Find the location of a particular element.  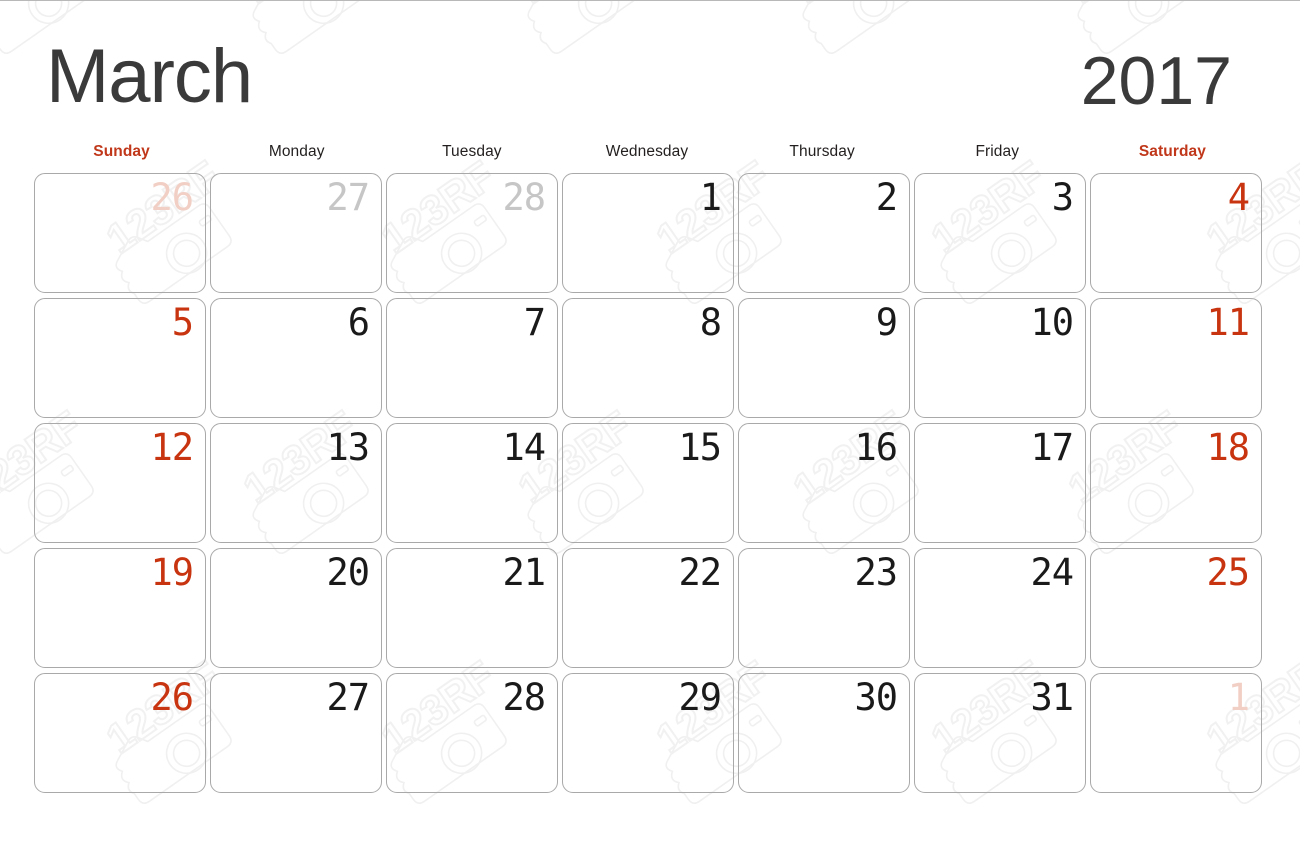

day-number: 22 is located at coordinates (700, 572).